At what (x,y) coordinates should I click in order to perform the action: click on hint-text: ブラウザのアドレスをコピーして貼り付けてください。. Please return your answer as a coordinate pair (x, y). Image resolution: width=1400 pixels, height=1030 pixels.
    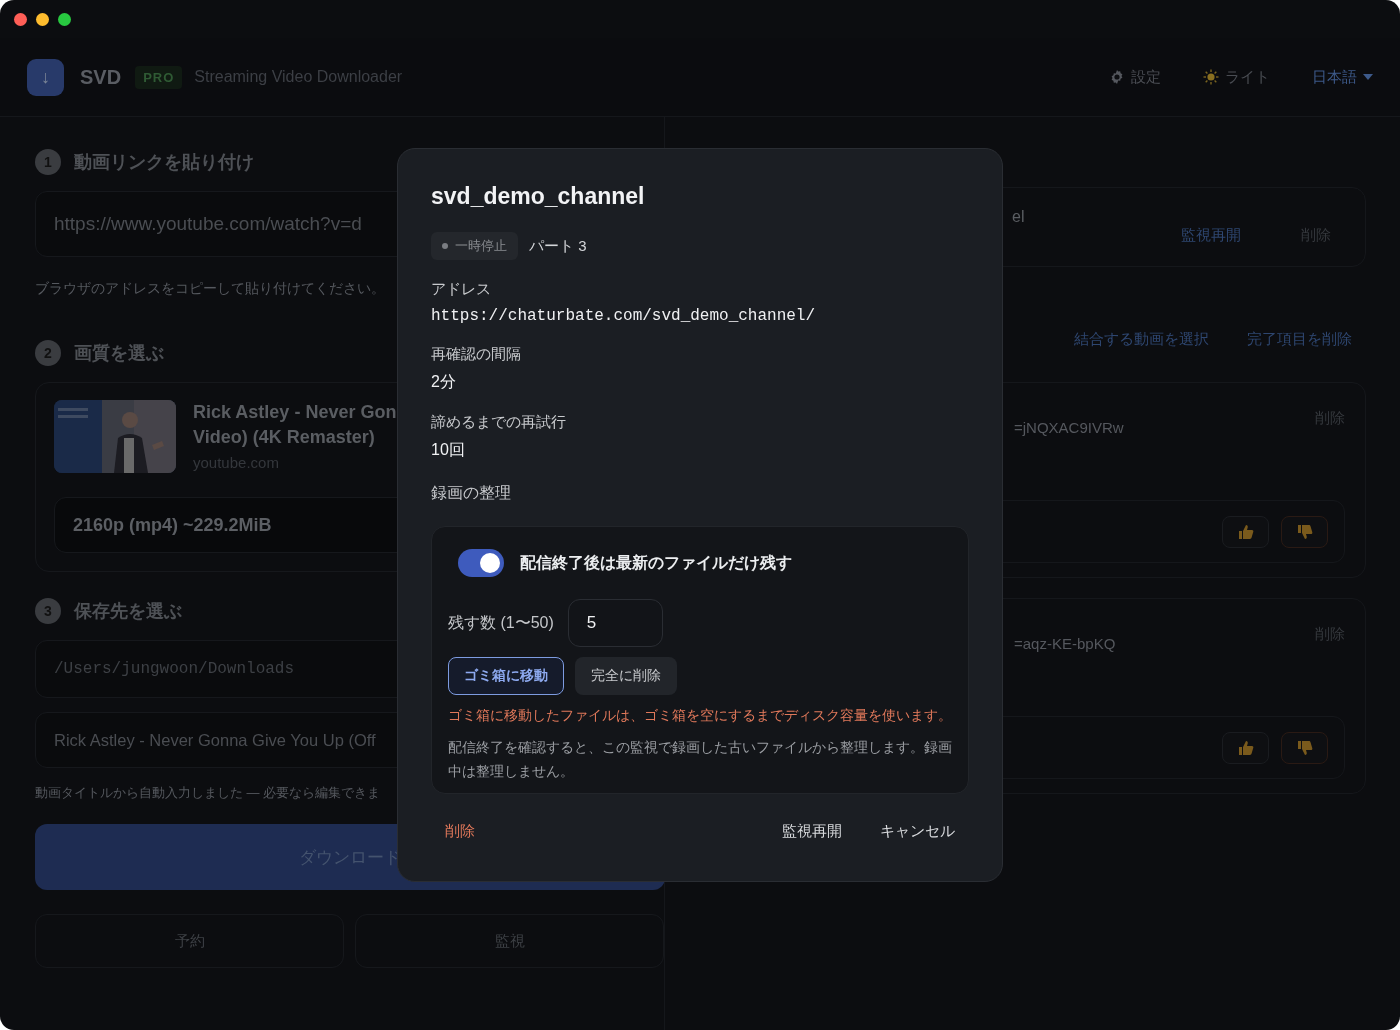
    Looking at the image, I should click on (210, 289).